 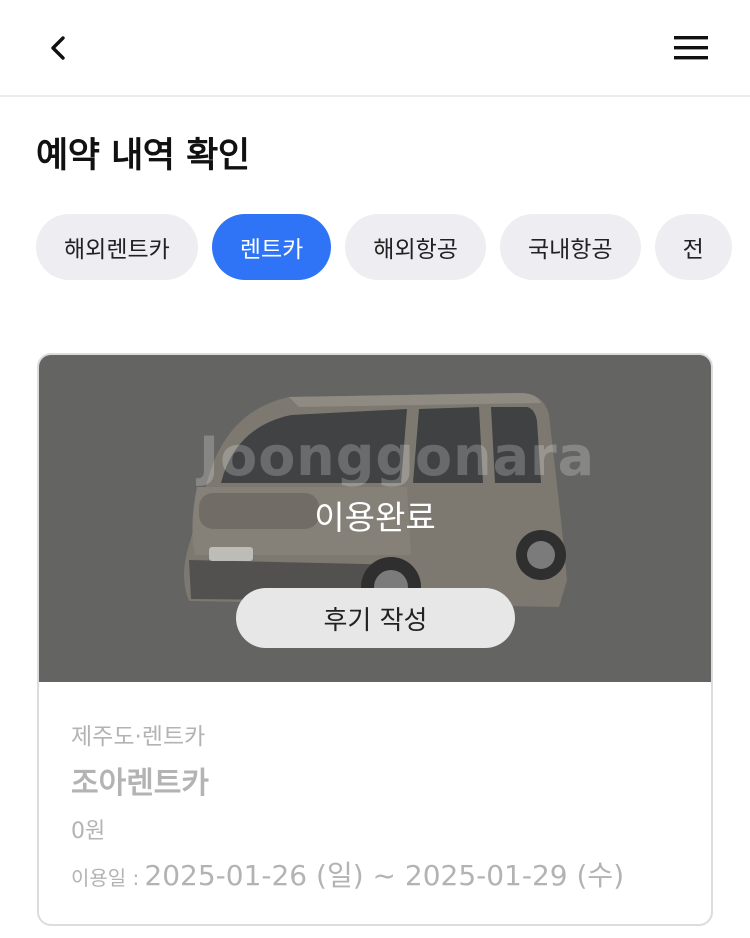 I want to click on tab-rentcar: 렌트카, so click(x=271, y=247).